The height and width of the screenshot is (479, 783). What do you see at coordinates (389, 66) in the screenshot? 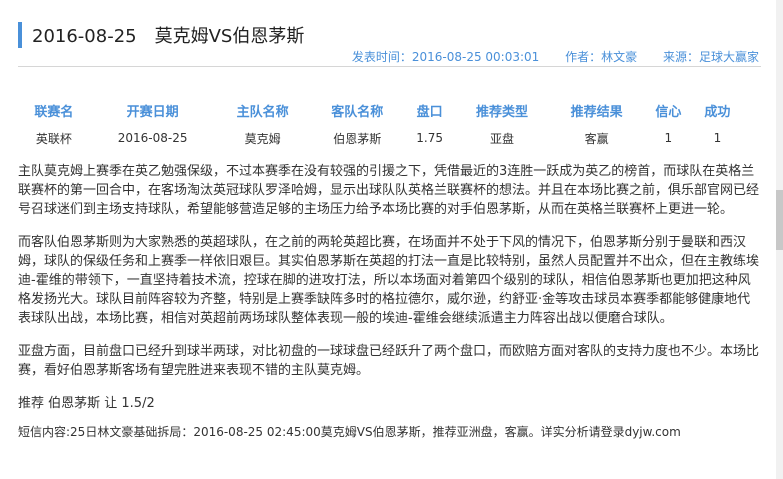
I see `header-divider` at bounding box center [389, 66].